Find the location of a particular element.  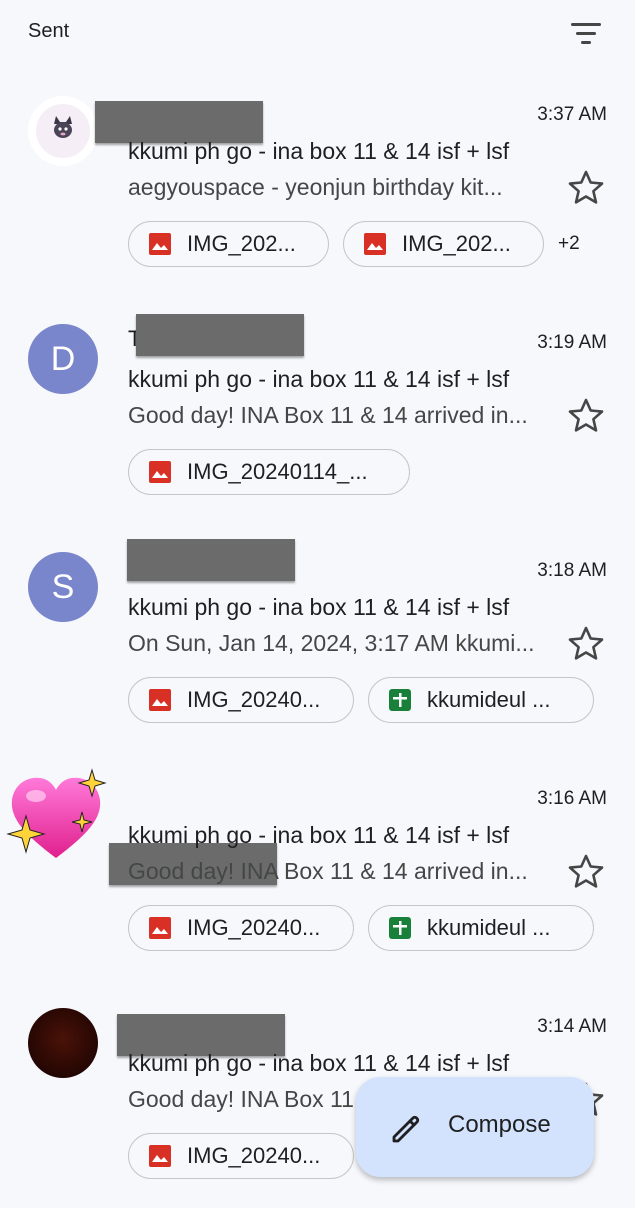

pencil-icon is located at coordinates (406, 1129).